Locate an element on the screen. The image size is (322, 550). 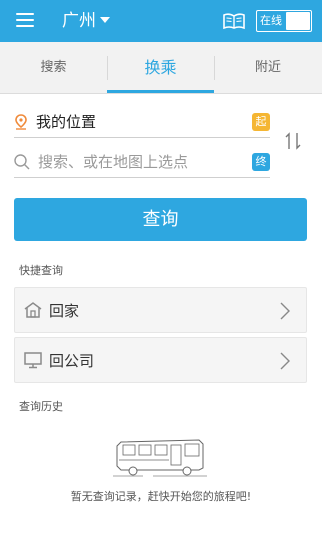
swap-icon is located at coordinates (293, 141).